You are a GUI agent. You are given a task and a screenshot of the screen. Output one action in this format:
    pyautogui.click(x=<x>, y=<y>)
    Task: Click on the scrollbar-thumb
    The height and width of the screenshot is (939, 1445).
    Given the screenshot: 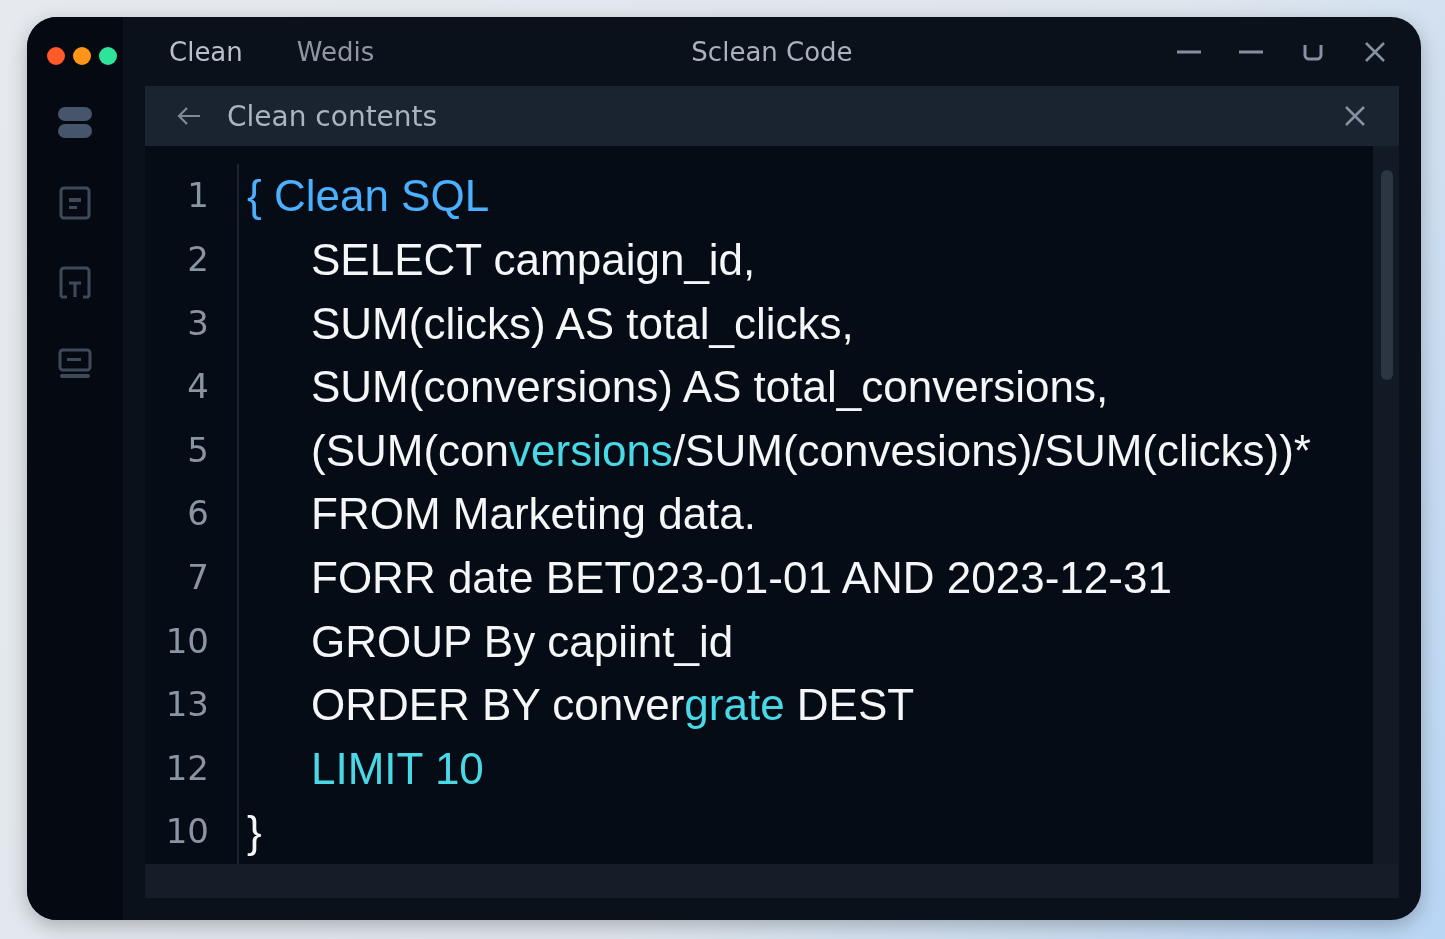 What is the action you would take?
    pyautogui.click(x=1387, y=275)
    